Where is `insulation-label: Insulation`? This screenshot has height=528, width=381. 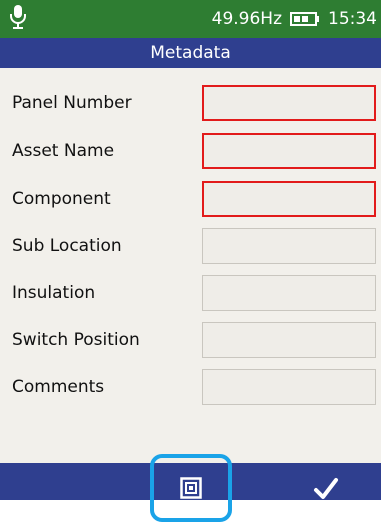
insulation-label: Insulation is located at coordinates (54, 293).